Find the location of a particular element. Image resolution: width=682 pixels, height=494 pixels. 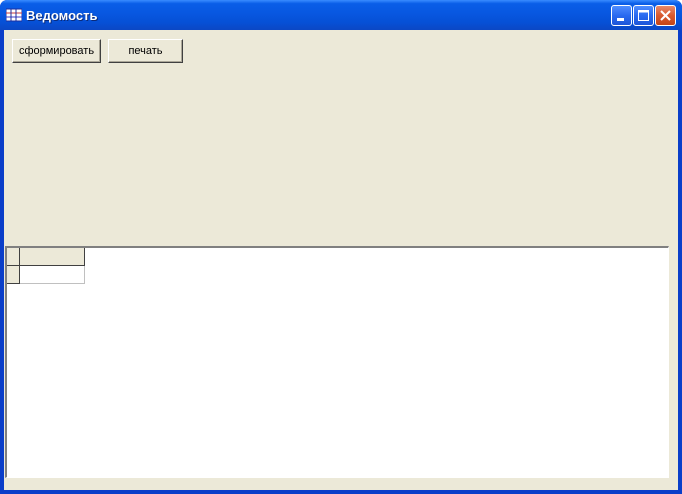

form-button: сформировать is located at coordinates (56, 51).